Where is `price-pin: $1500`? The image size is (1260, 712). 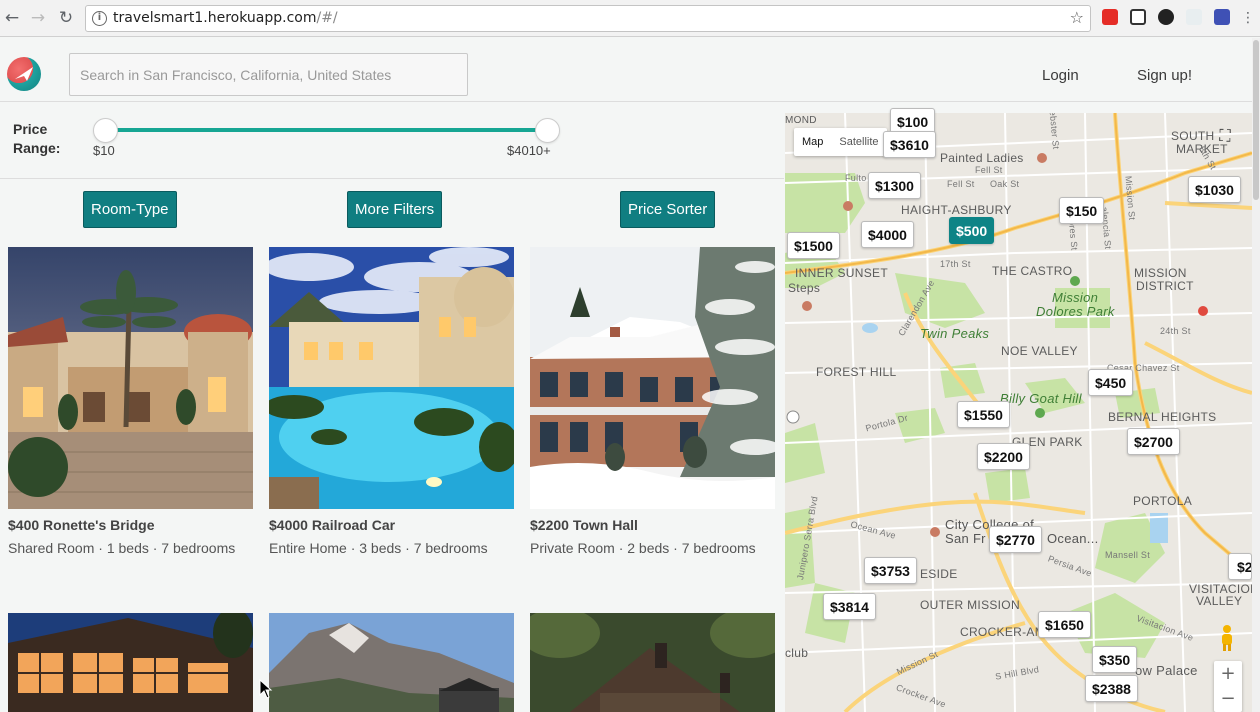 price-pin: $1500 is located at coordinates (813, 245).